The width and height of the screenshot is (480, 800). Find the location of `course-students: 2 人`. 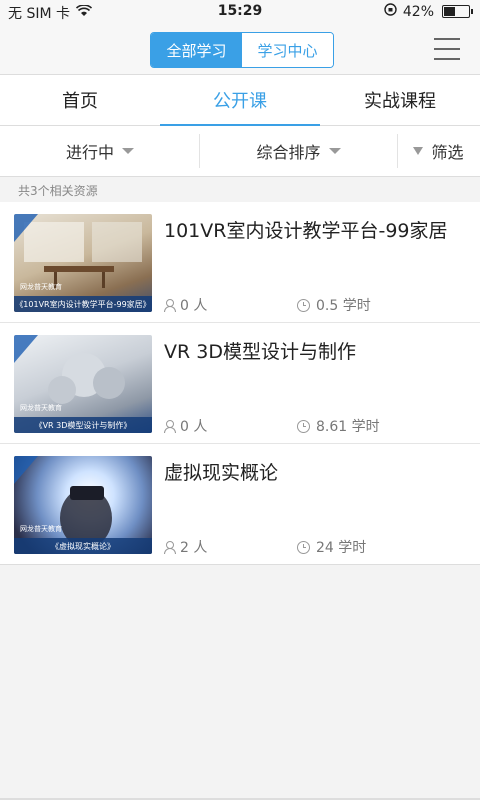

course-students: 2 人 is located at coordinates (185, 547).